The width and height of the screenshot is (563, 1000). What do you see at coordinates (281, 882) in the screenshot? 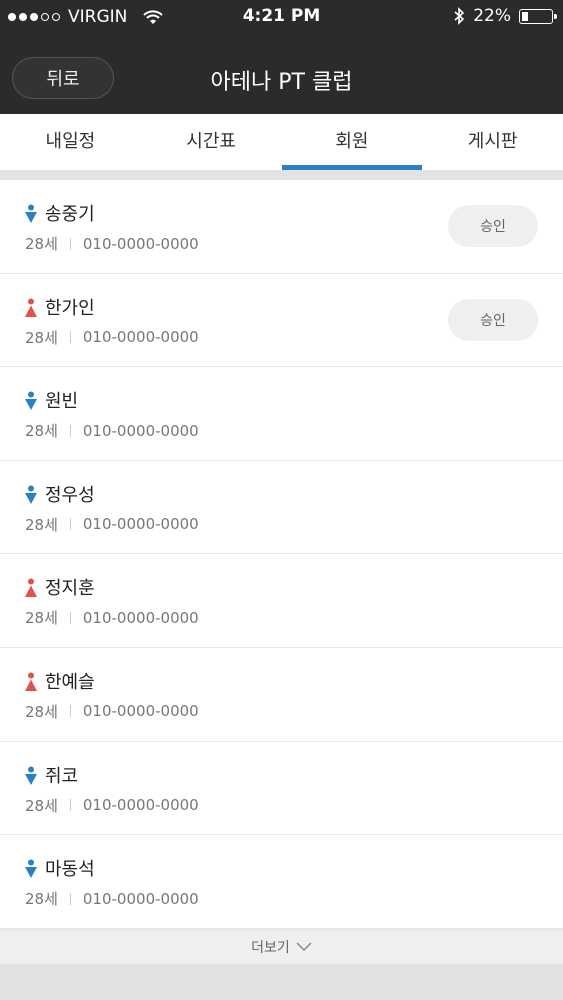
I see `member-row: 마동석 28세 010-0000-0000` at bounding box center [281, 882].